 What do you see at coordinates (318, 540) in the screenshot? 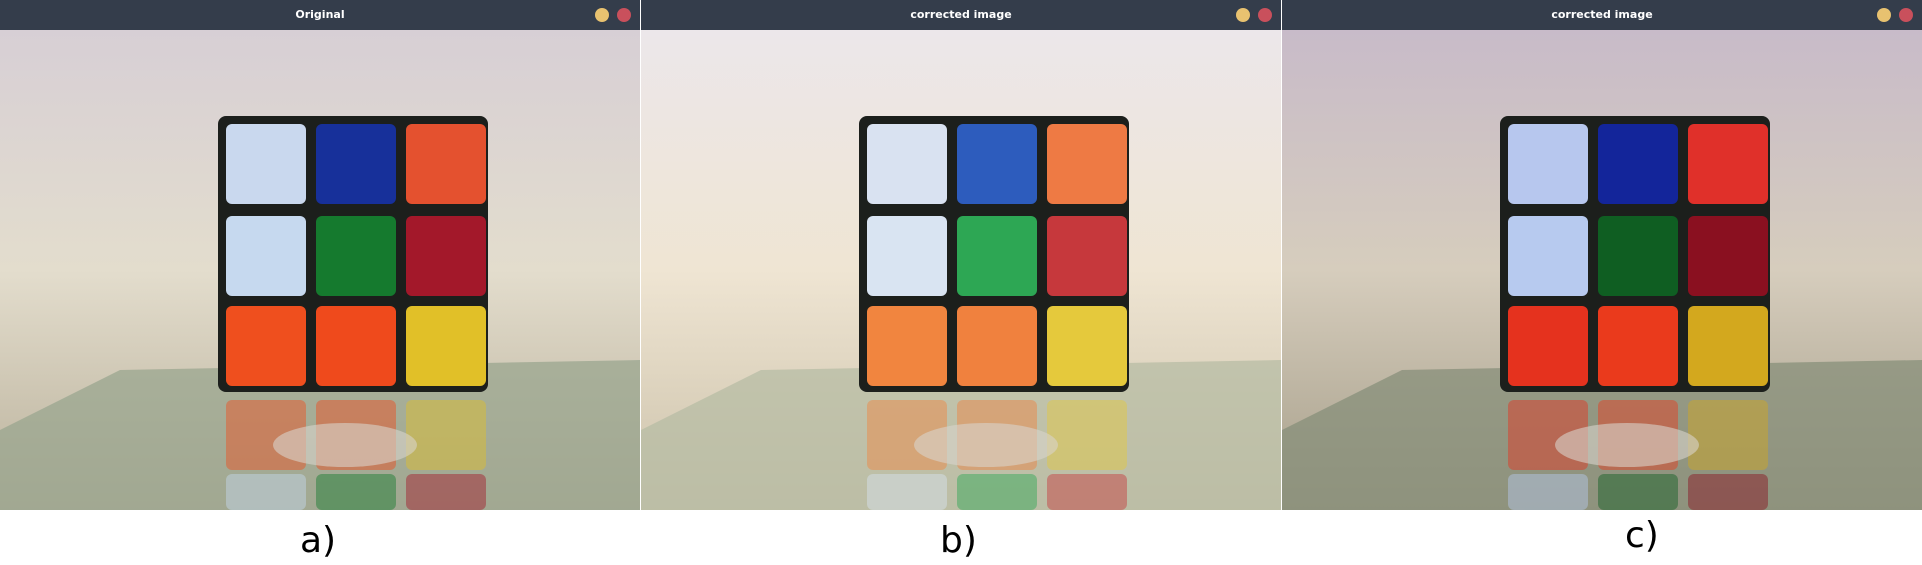
I see `caption-a: a)` at bounding box center [318, 540].